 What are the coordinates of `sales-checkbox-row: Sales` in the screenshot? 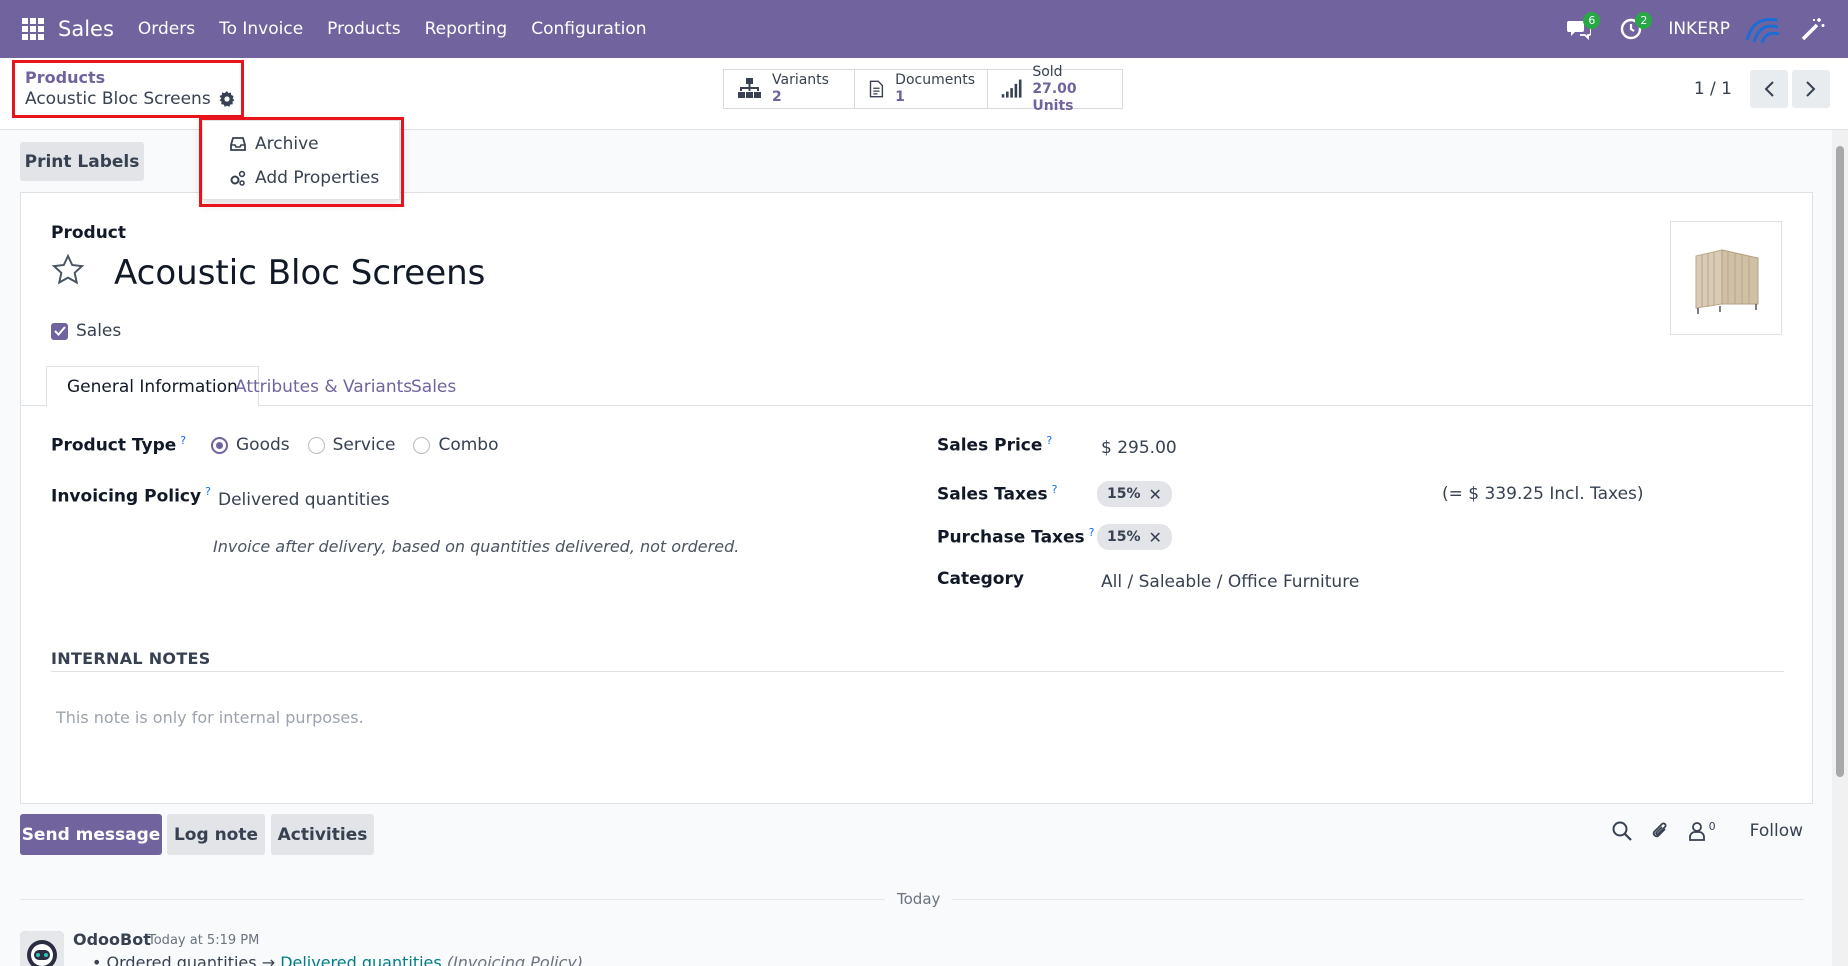 It's located at (86, 331).